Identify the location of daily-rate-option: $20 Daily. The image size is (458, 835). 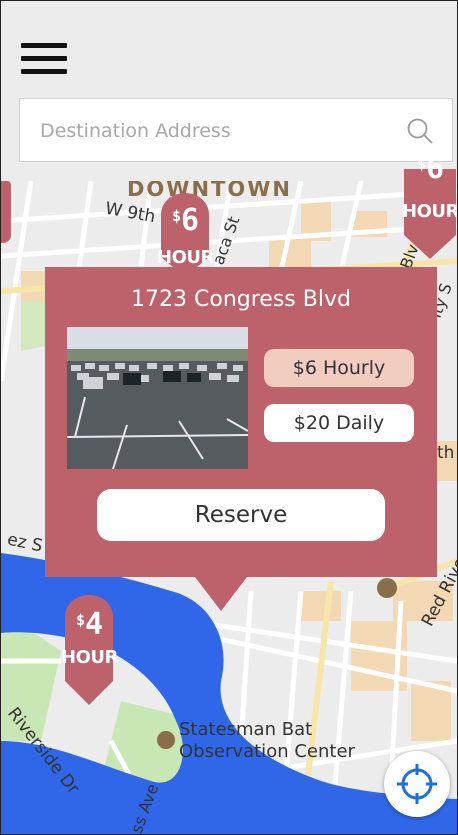
(339, 423).